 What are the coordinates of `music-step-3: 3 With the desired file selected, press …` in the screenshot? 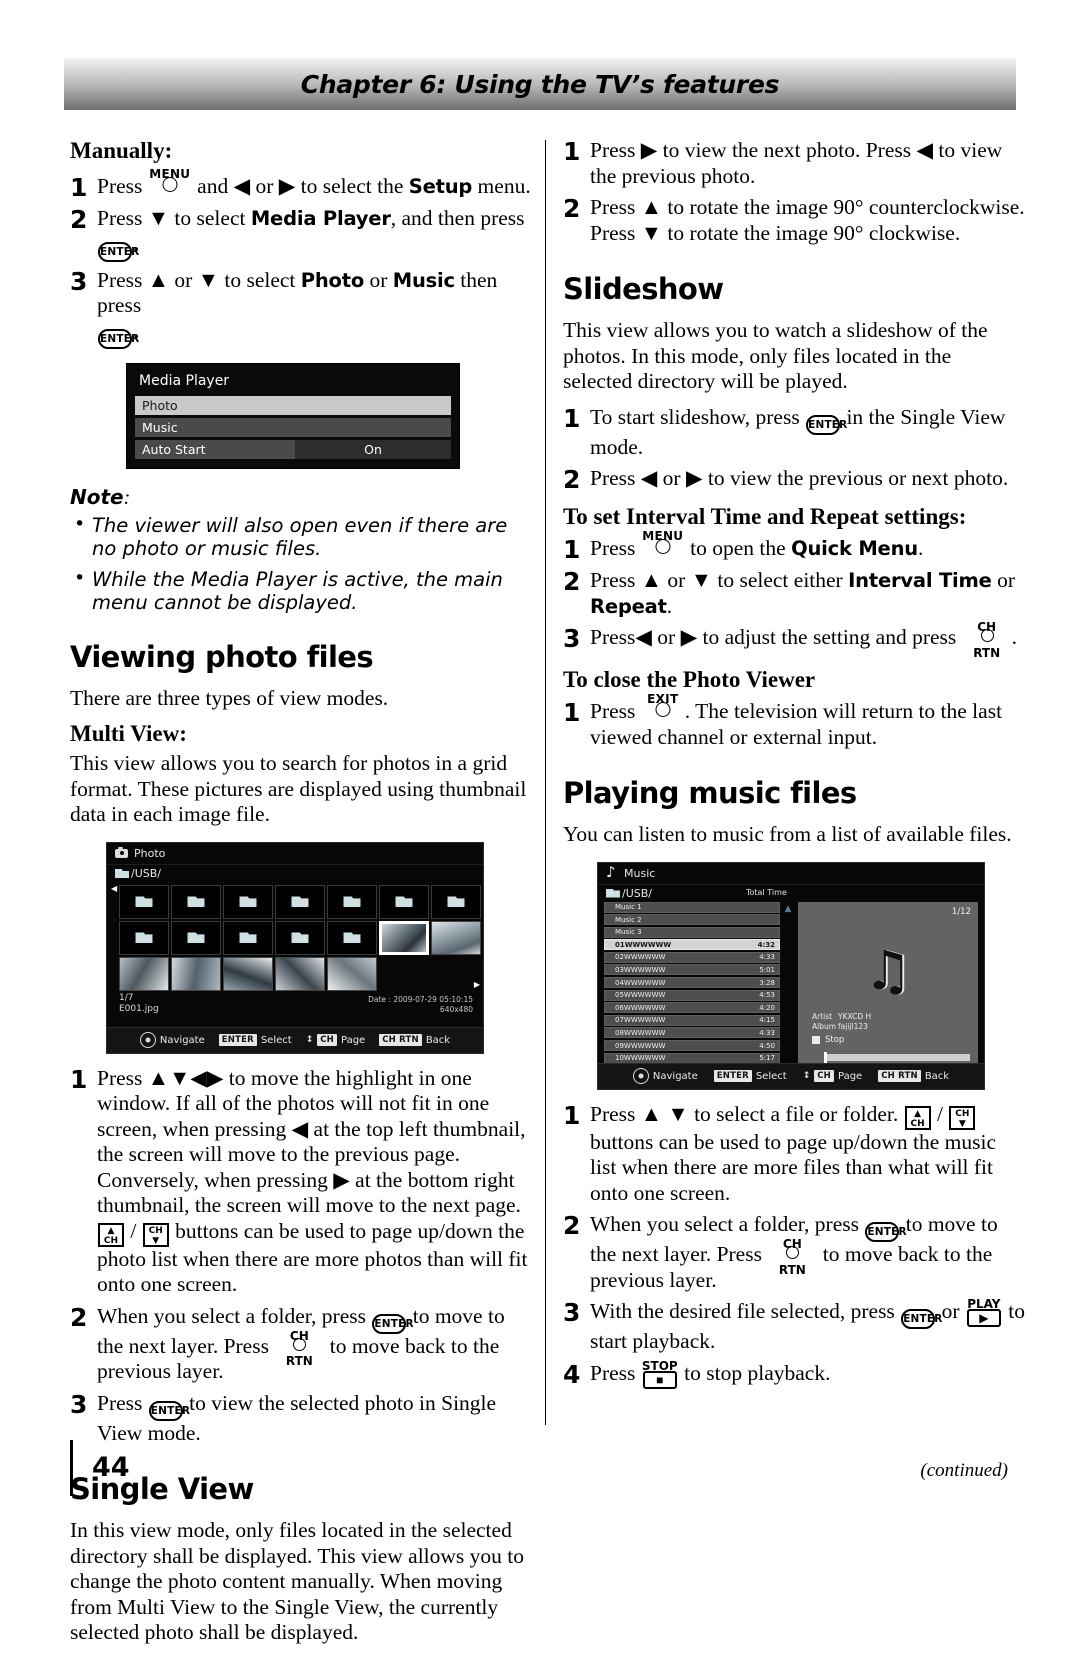 It's located at (794, 1326).